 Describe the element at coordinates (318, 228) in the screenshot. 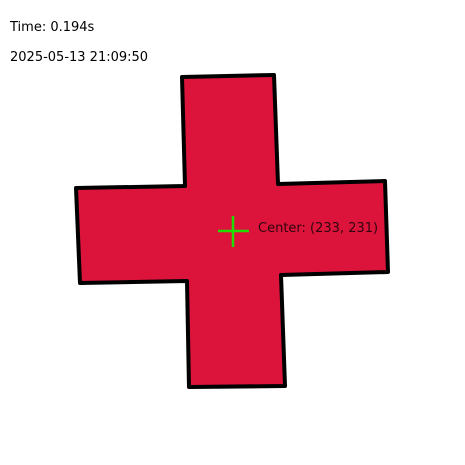

I see `center-label: Center: (233, 231)` at that location.